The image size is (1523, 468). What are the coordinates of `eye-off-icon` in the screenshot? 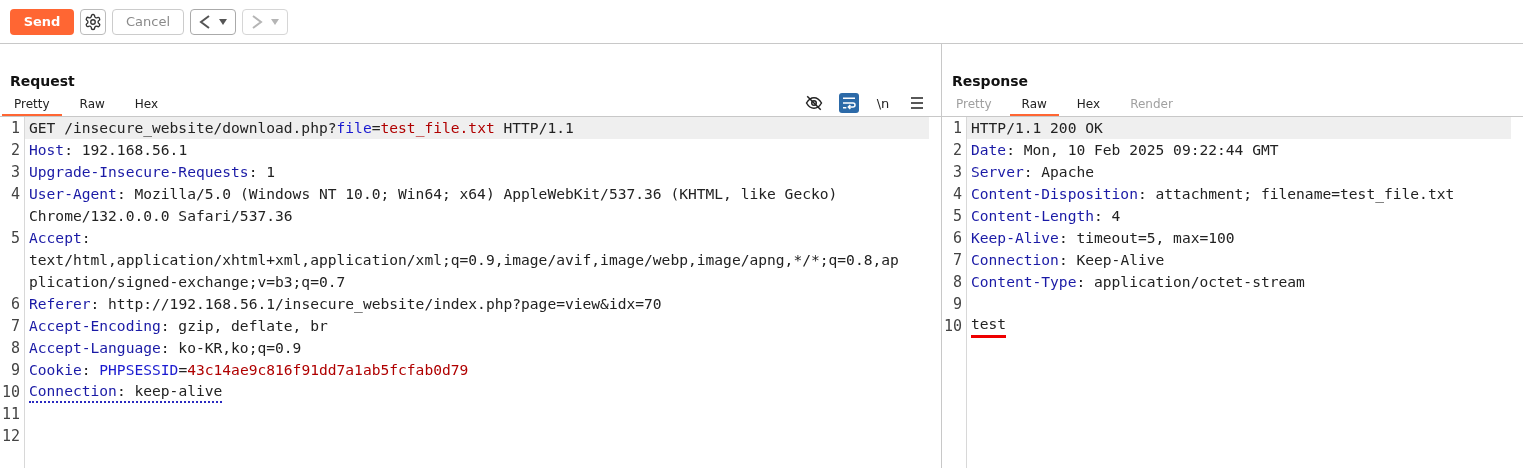 It's located at (814, 103).